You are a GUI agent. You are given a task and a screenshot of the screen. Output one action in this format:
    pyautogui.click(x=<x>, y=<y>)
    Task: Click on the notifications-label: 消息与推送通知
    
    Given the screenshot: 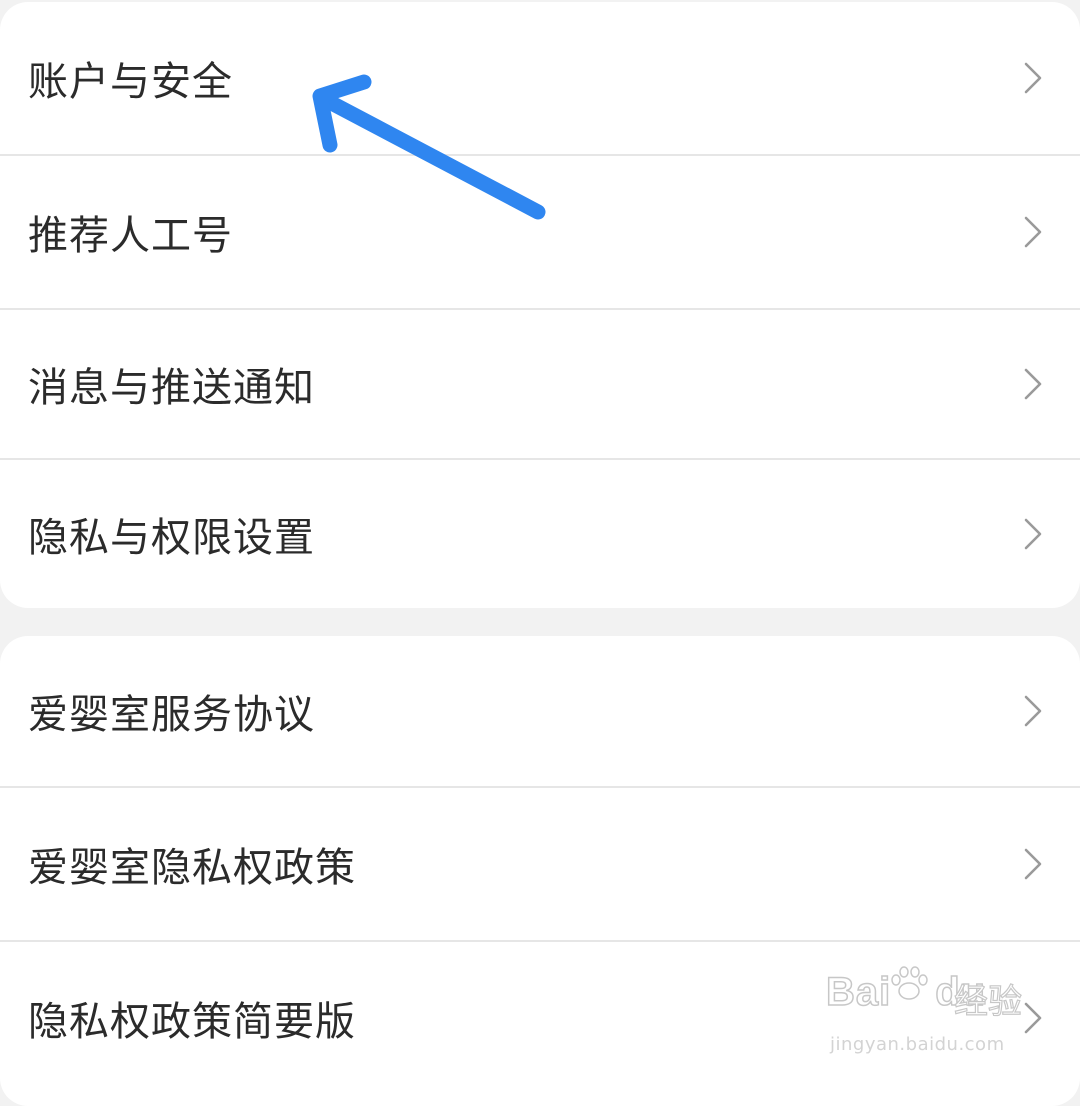 What is the action you would take?
    pyautogui.click(x=171, y=388)
    